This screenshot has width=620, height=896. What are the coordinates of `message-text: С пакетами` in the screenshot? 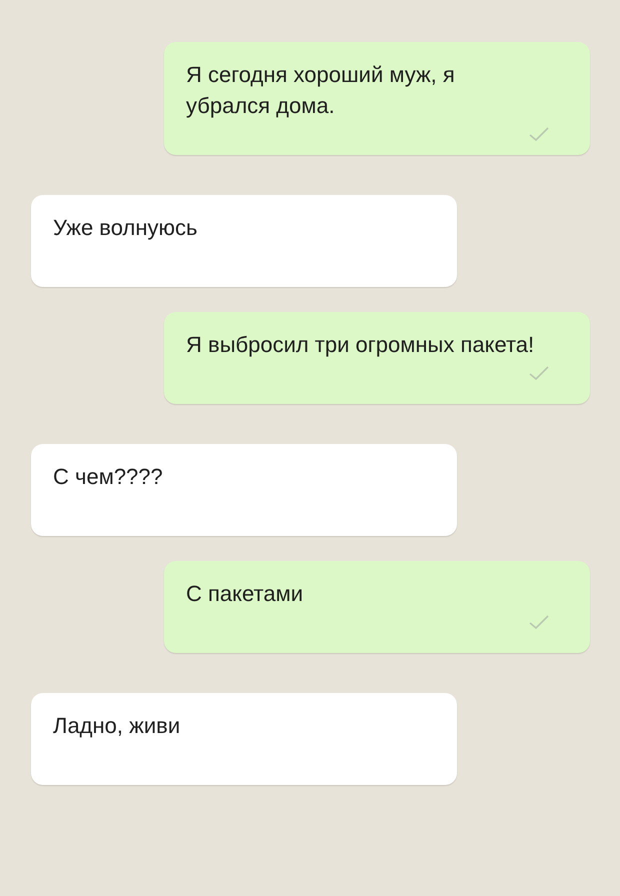 It's located at (245, 594).